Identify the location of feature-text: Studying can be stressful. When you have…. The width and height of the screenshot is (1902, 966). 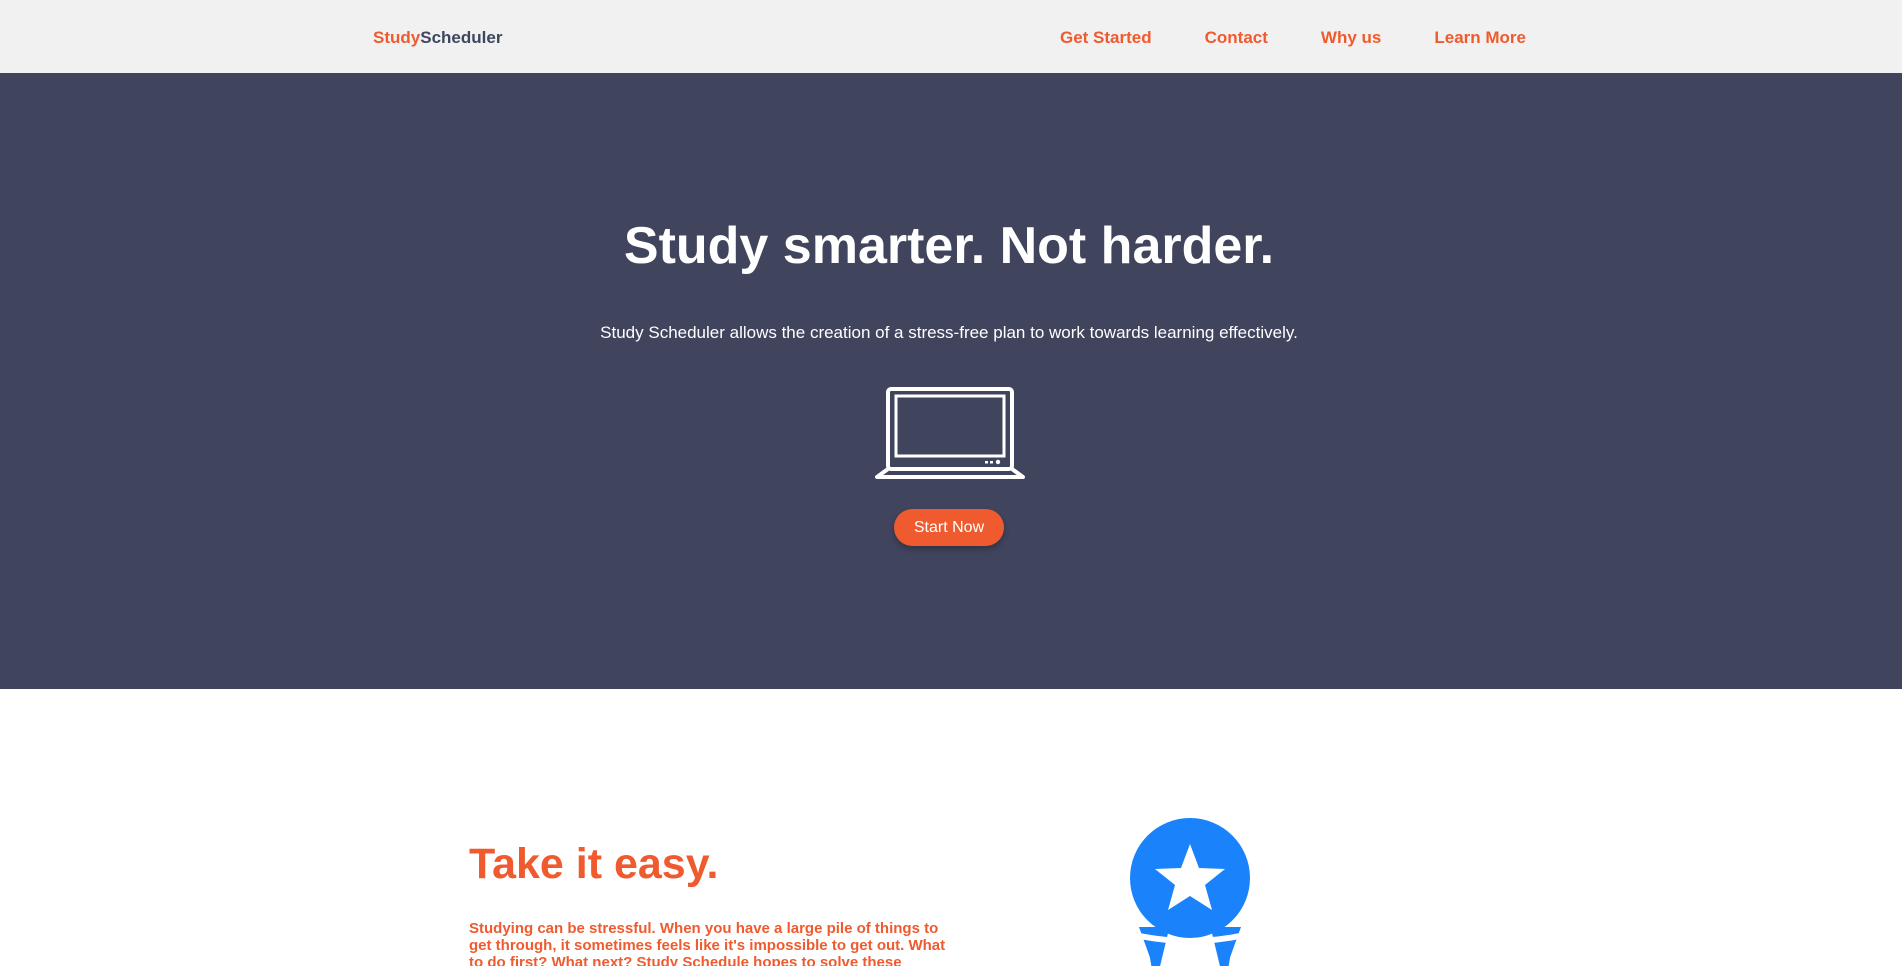
(707, 943).